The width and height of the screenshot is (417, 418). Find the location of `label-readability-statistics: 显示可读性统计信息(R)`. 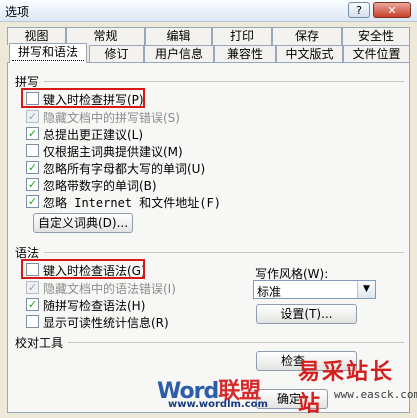

label-readability-statistics: 显示可读性统计信息(R) is located at coordinates (106, 323).